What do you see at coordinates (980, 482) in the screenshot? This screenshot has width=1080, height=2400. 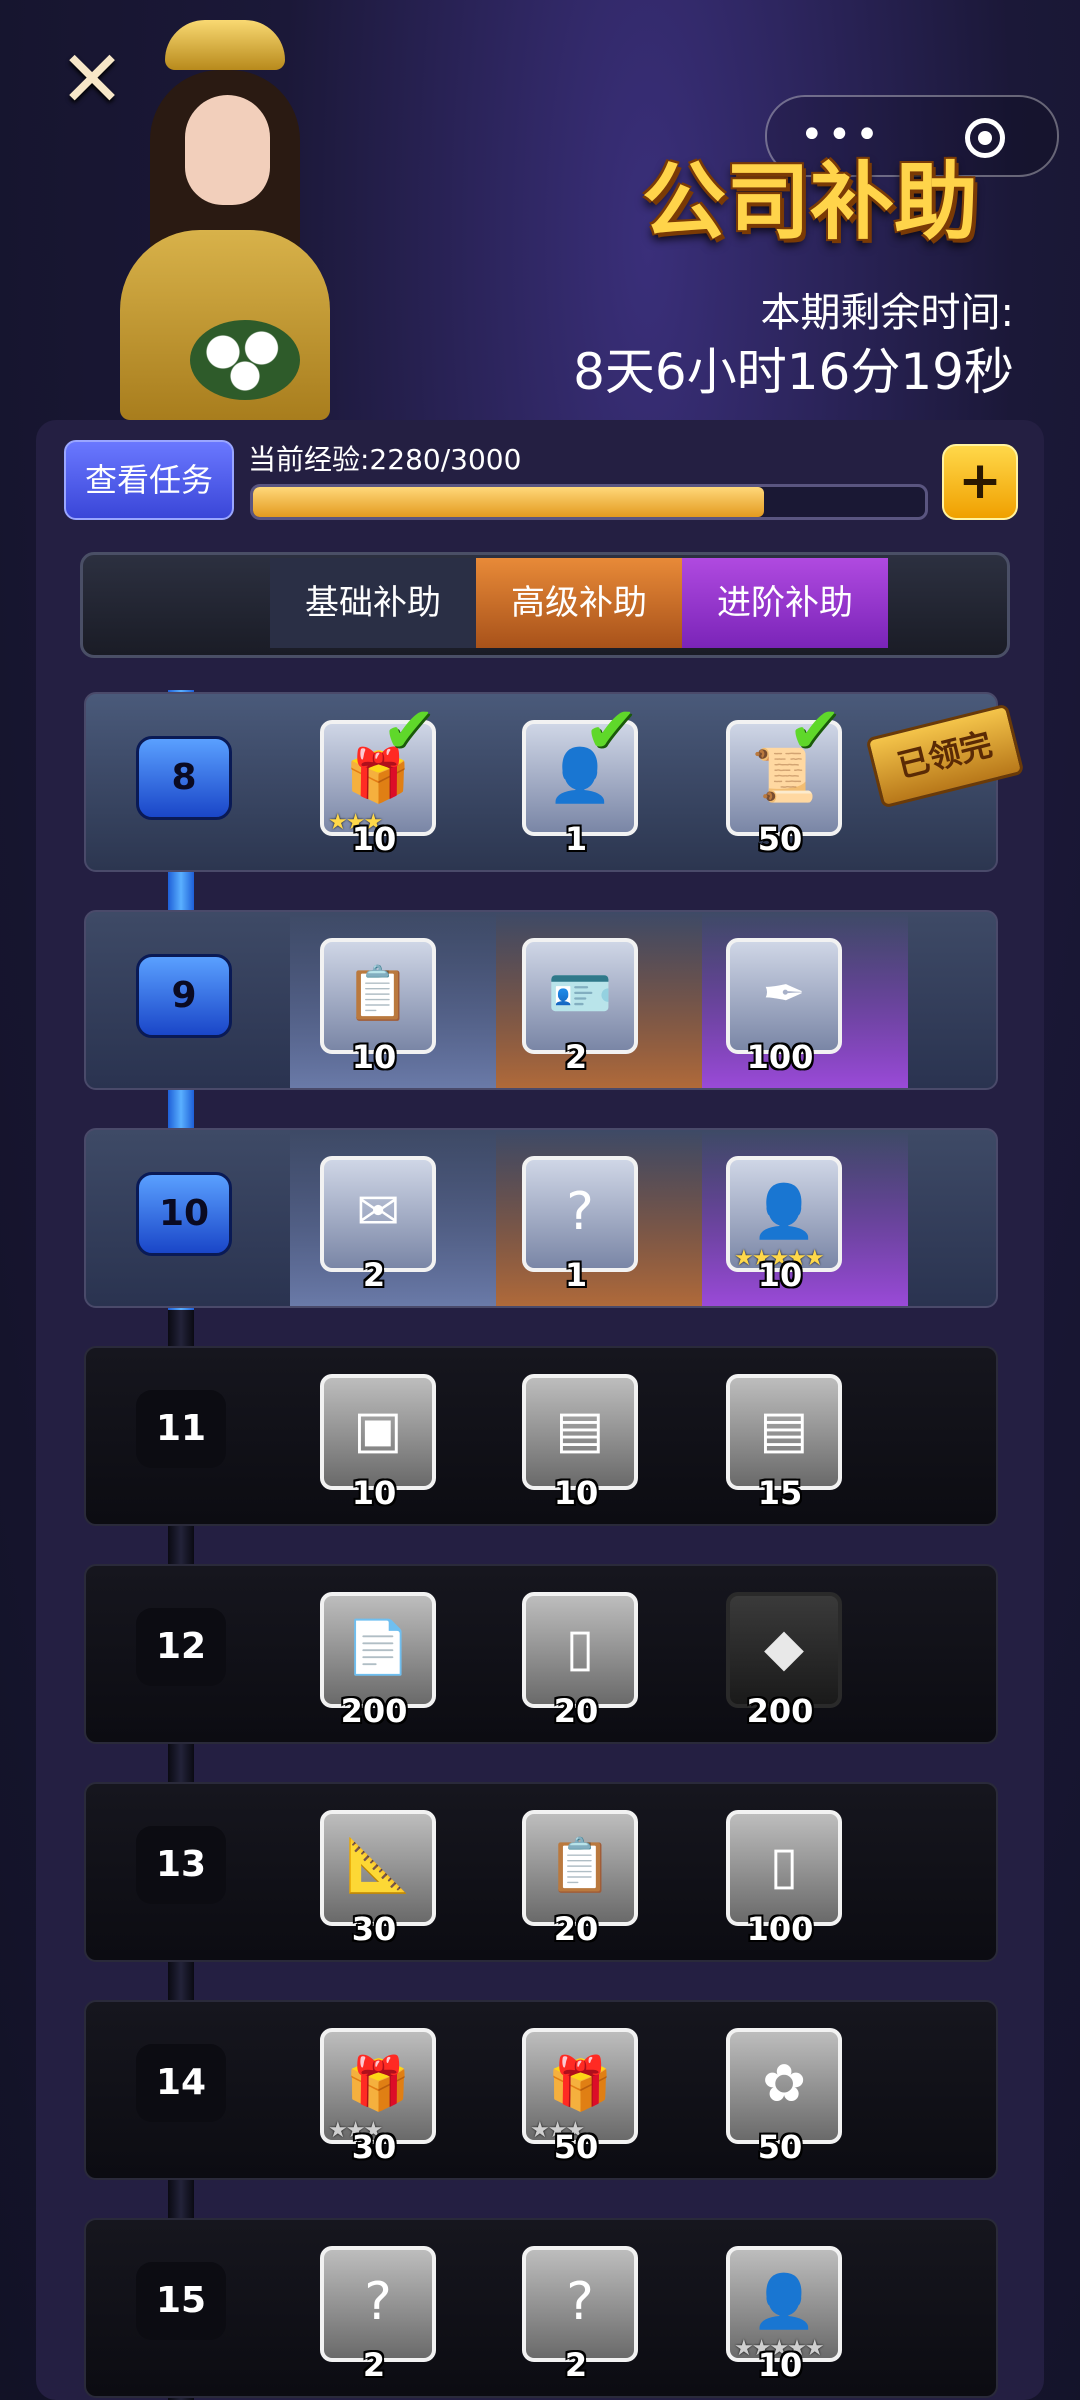 I see `add-experience-button: +` at bounding box center [980, 482].